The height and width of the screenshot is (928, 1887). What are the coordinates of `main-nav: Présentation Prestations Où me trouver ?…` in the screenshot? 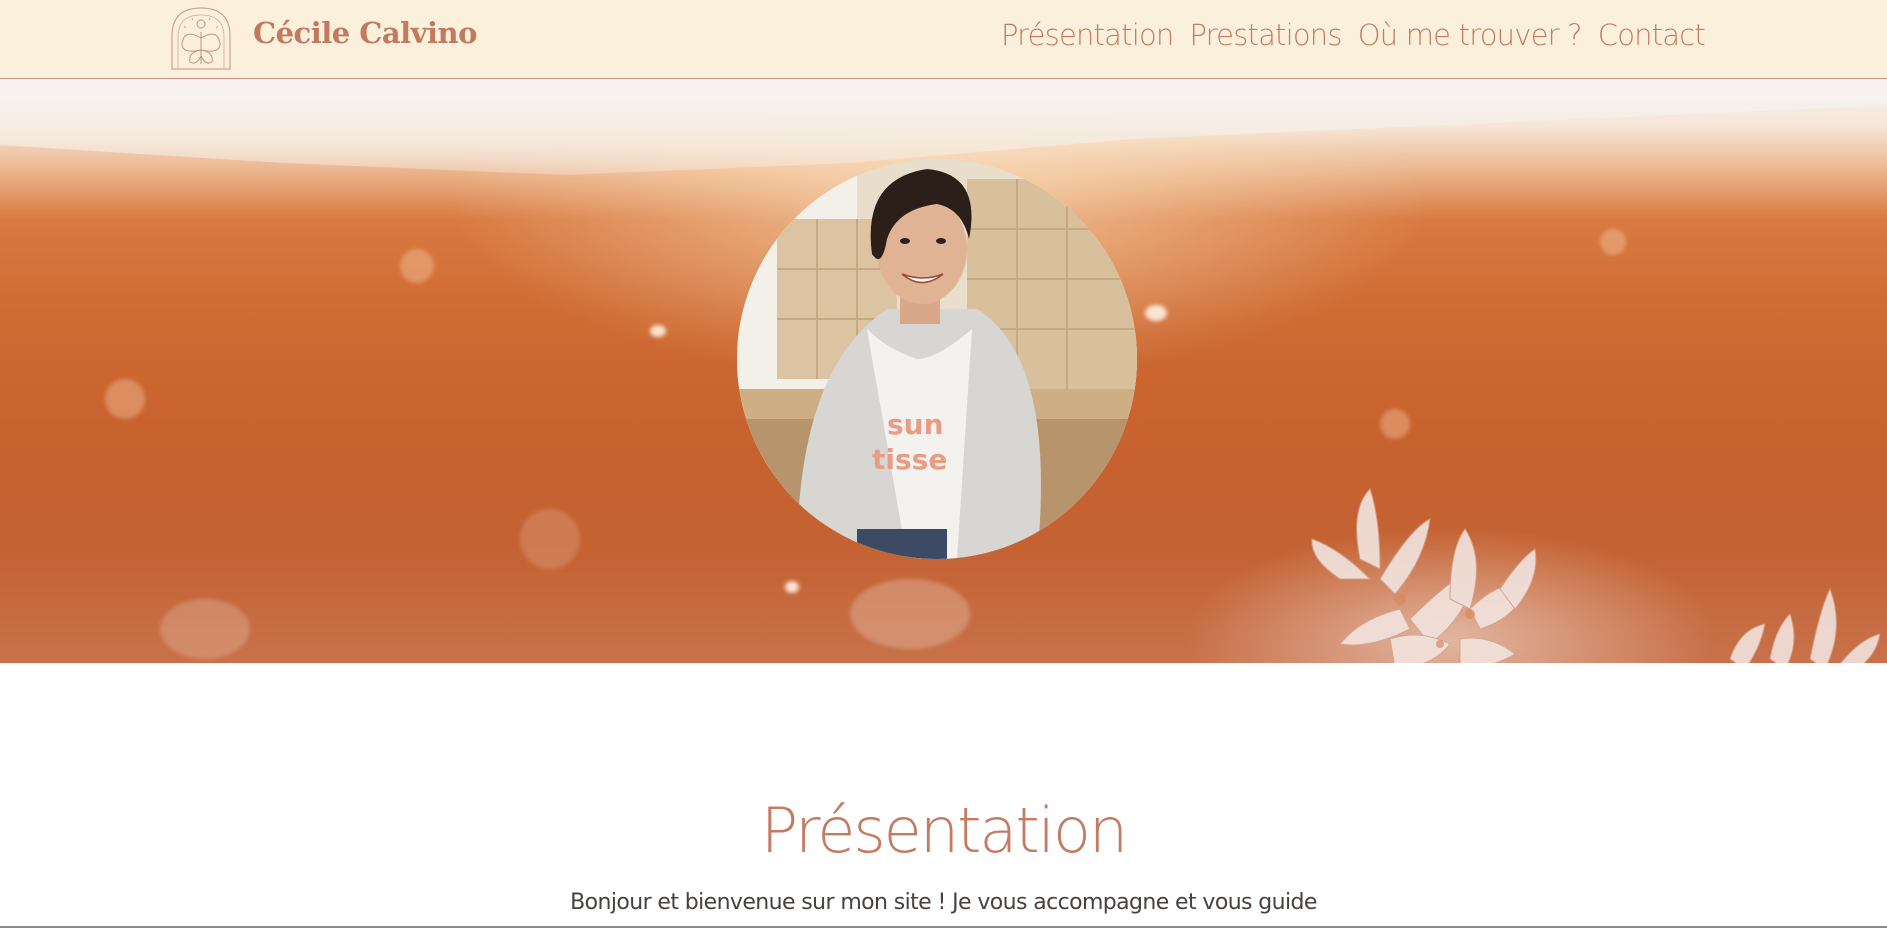 It's located at (1353, 35).